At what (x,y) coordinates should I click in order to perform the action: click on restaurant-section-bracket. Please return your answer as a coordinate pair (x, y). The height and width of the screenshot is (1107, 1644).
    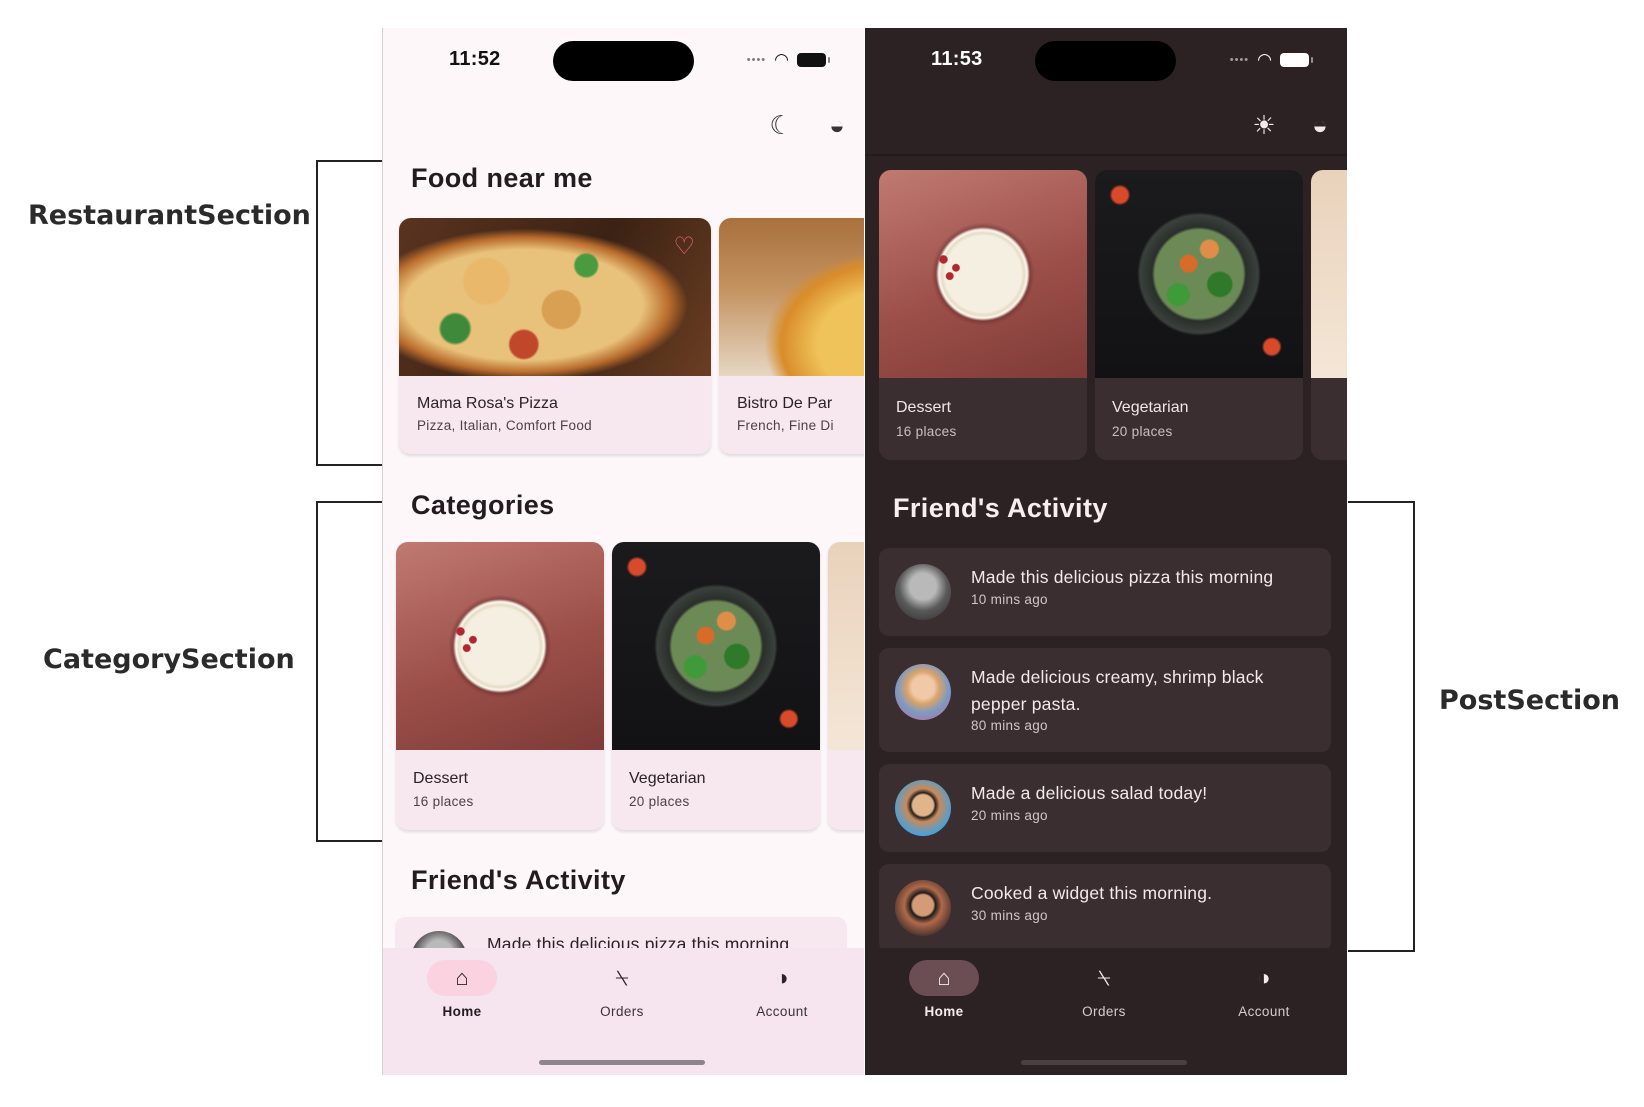
    Looking at the image, I should click on (349, 313).